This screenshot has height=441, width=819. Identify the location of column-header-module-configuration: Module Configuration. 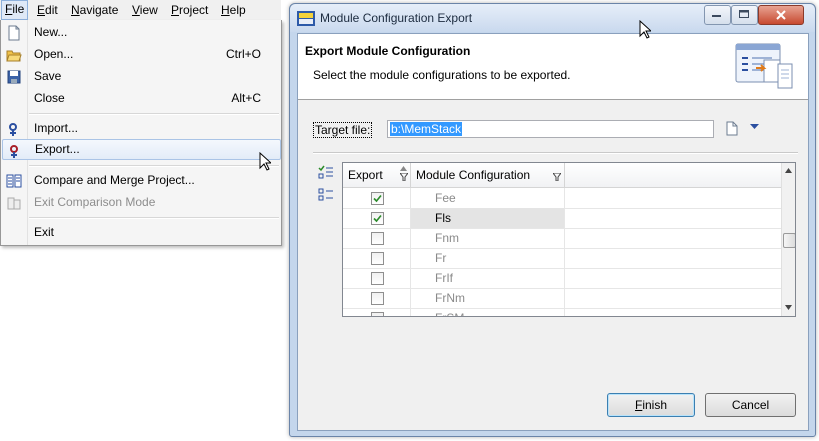
(488, 175).